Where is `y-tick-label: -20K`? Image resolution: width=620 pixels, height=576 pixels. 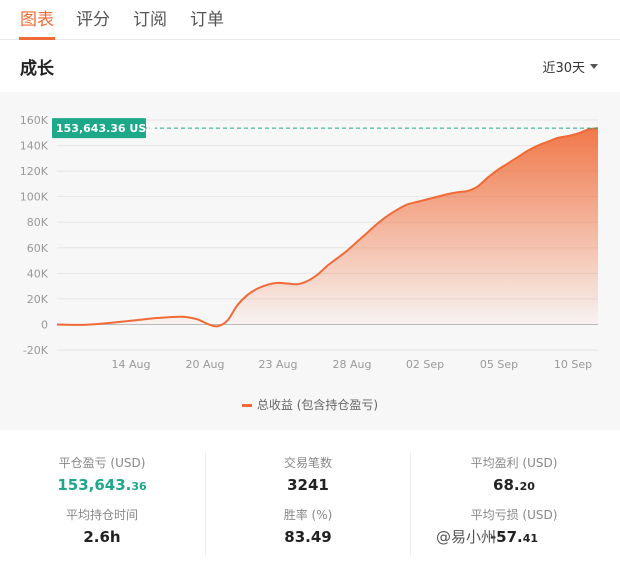
y-tick-label: -20K is located at coordinates (36, 350).